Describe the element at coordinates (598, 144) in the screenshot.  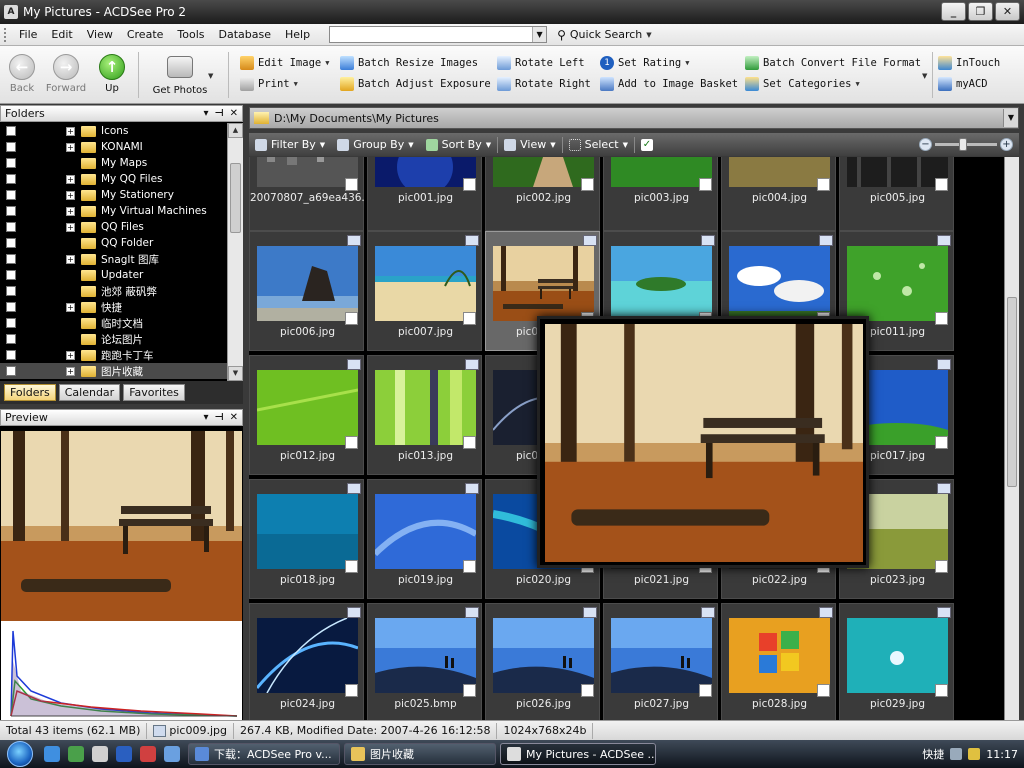
I see `select-button: Select ▼` at that location.